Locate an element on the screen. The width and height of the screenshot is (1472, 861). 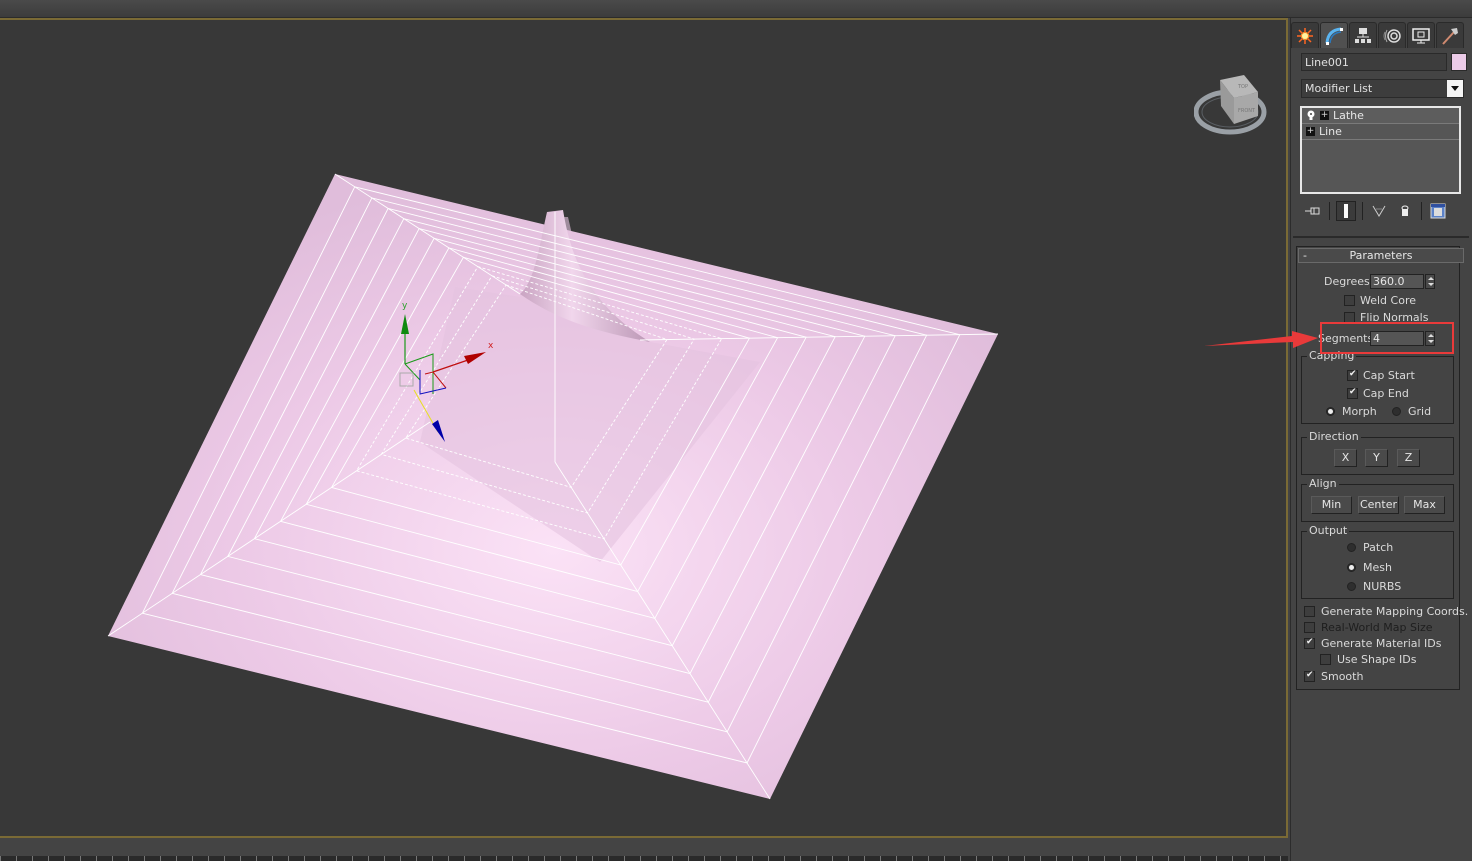
cap-start-checkbox is located at coordinates (1352, 375).